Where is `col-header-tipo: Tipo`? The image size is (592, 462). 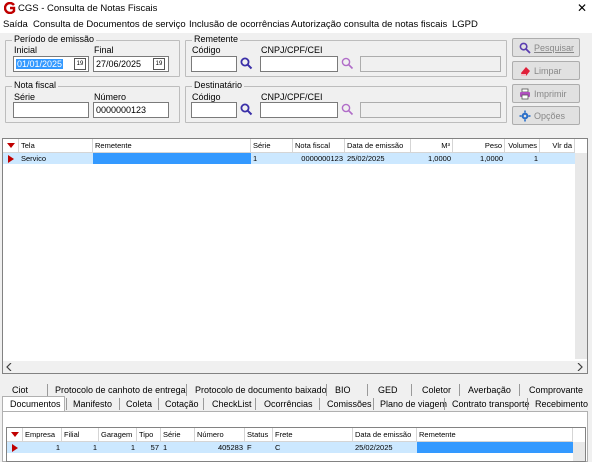
col-header-tipo: Tipo is located at coordinates (149, 435).